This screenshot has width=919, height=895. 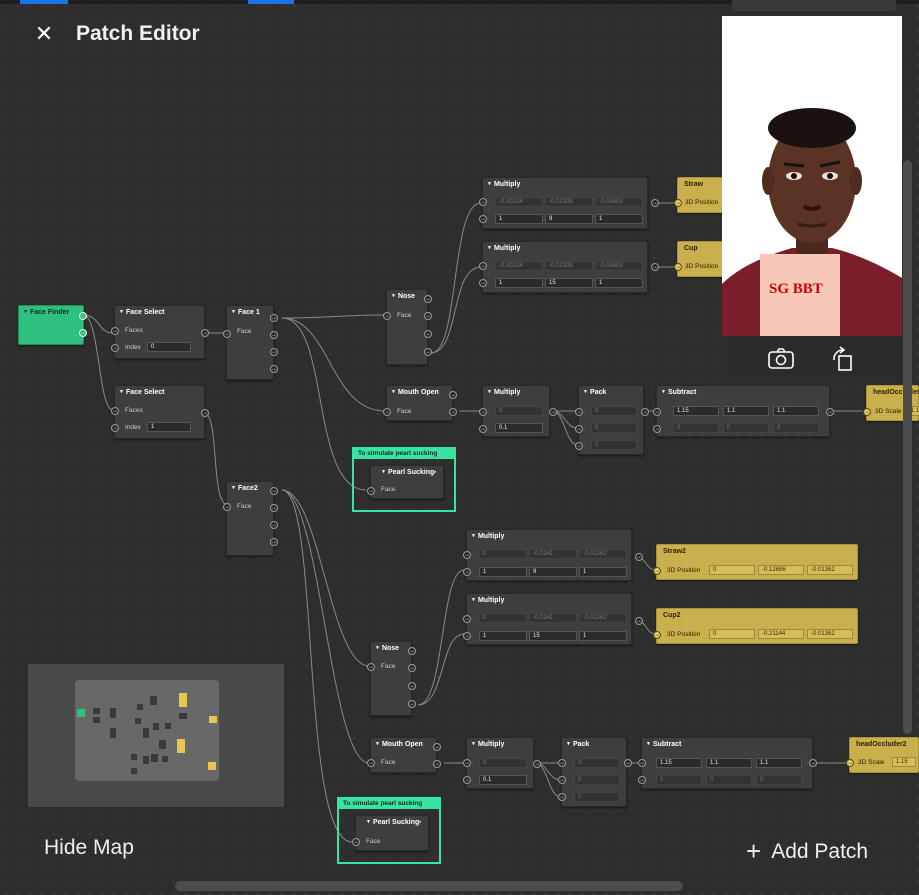 I want to click on subtract-patch: Subtract 1.15 1.1 1.1 0 0 0, so click(x=727, y=763).